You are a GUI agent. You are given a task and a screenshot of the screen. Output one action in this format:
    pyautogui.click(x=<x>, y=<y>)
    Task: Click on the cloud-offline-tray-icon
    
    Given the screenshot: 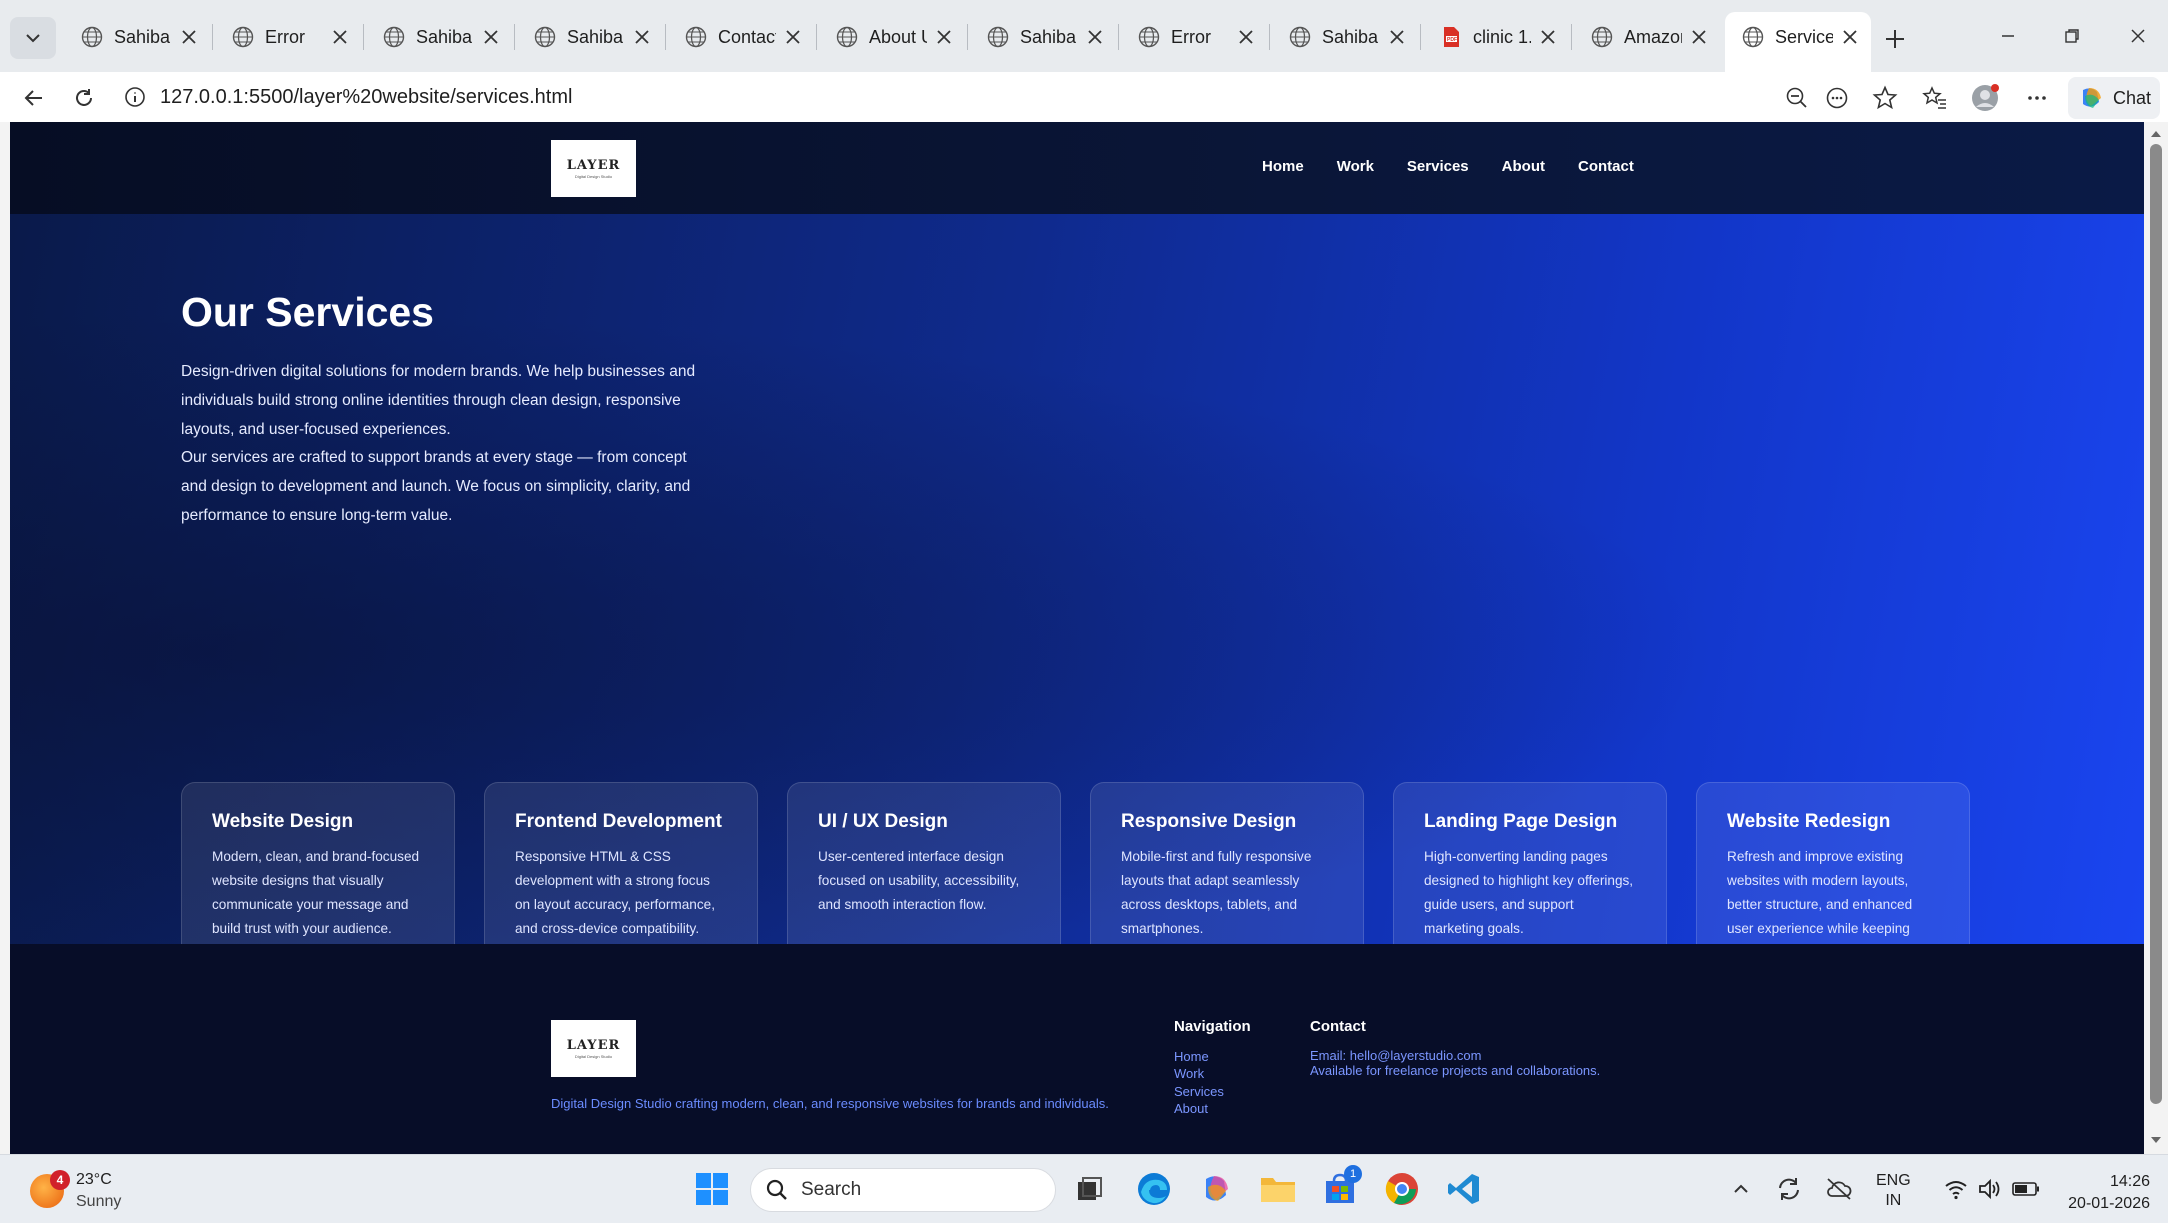 What is the action you would take?
    pyautogui.click(x=1839, y=1189)
    